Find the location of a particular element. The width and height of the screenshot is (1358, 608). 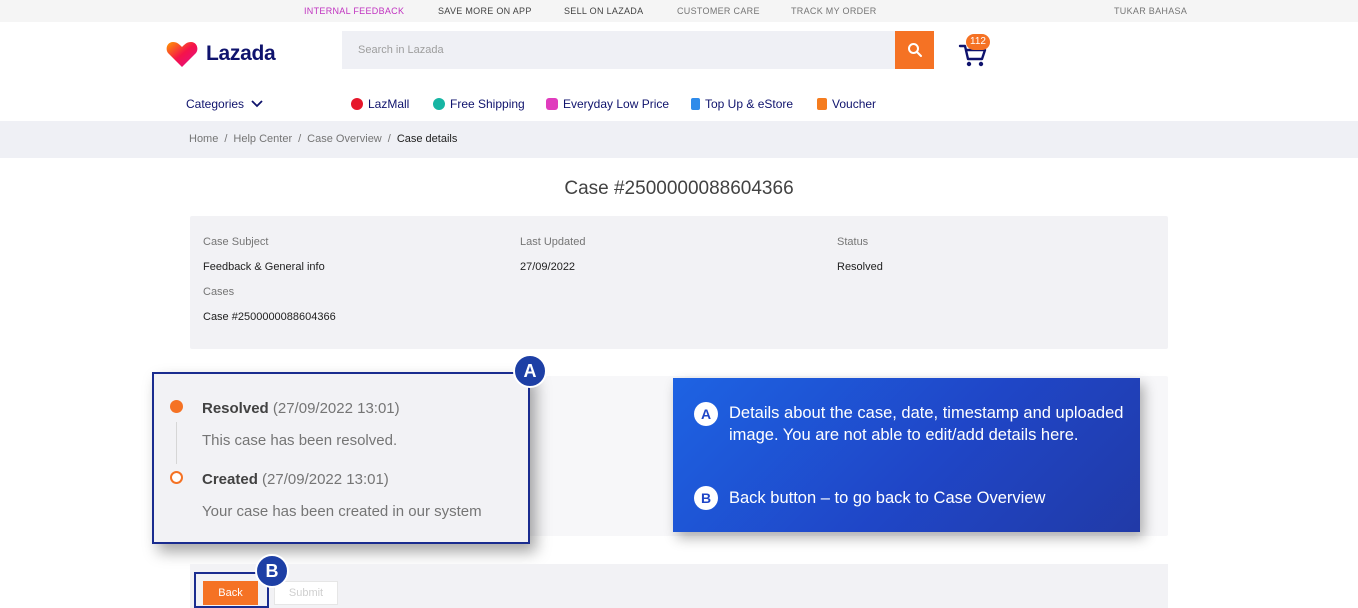

nav-item-voucher: Voucher is located at coordinates (846, 104).